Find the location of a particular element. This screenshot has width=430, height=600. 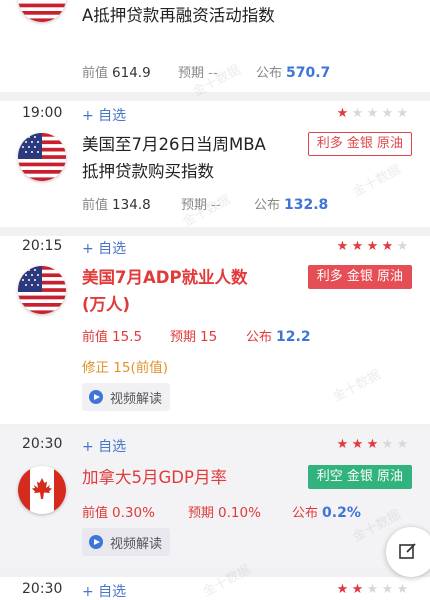

event-time: 19:00 is located at coordinates (42, 113).